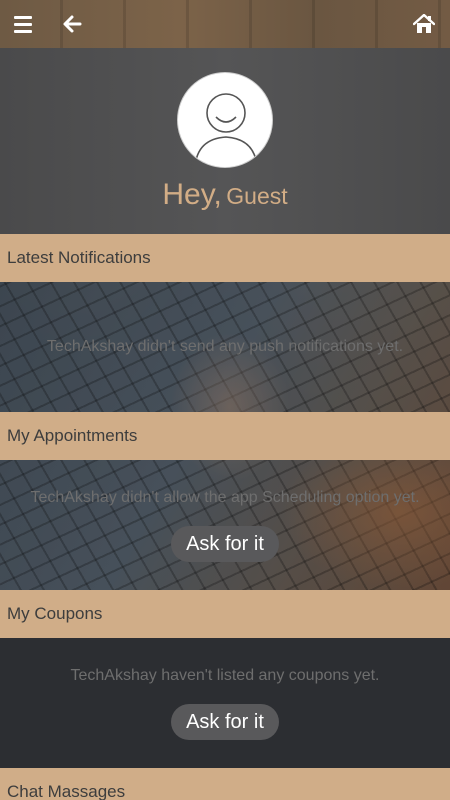 This screenshot has width=450, height=800. I want to click on notifications-header: Latest Notifications, so click(225, 258).